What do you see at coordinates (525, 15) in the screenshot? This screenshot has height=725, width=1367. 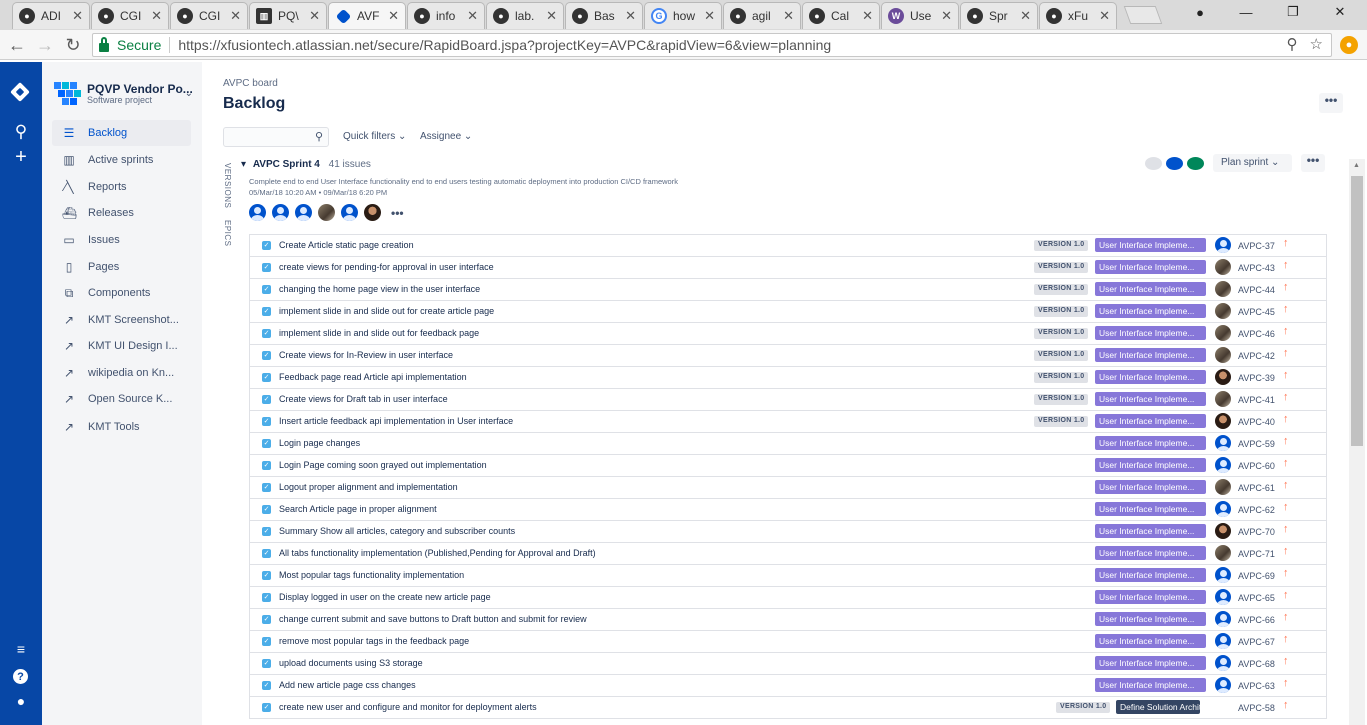 I see `browser-tab: ● lab. ✕` at bounding box center [525, 15].